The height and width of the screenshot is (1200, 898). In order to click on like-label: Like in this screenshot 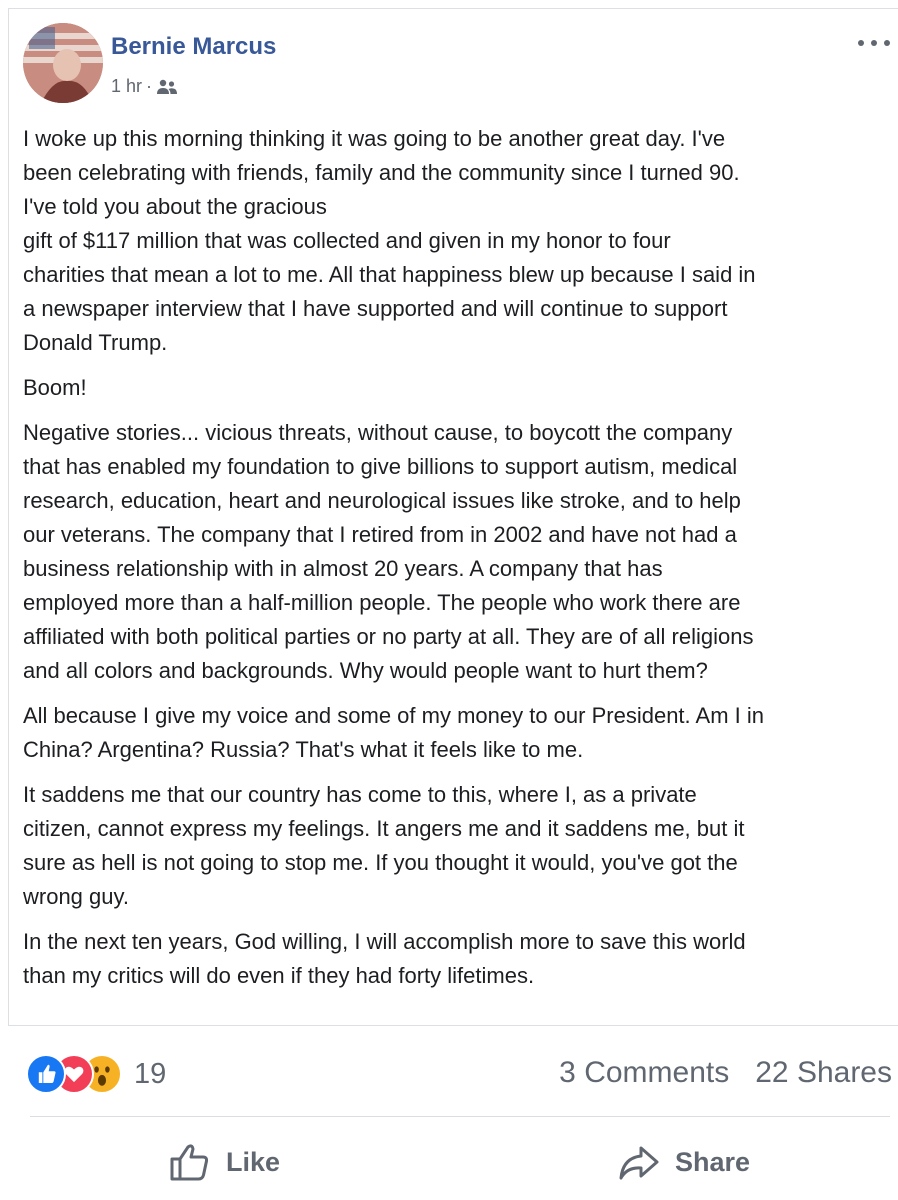, I will do `click(253, 1161)`.